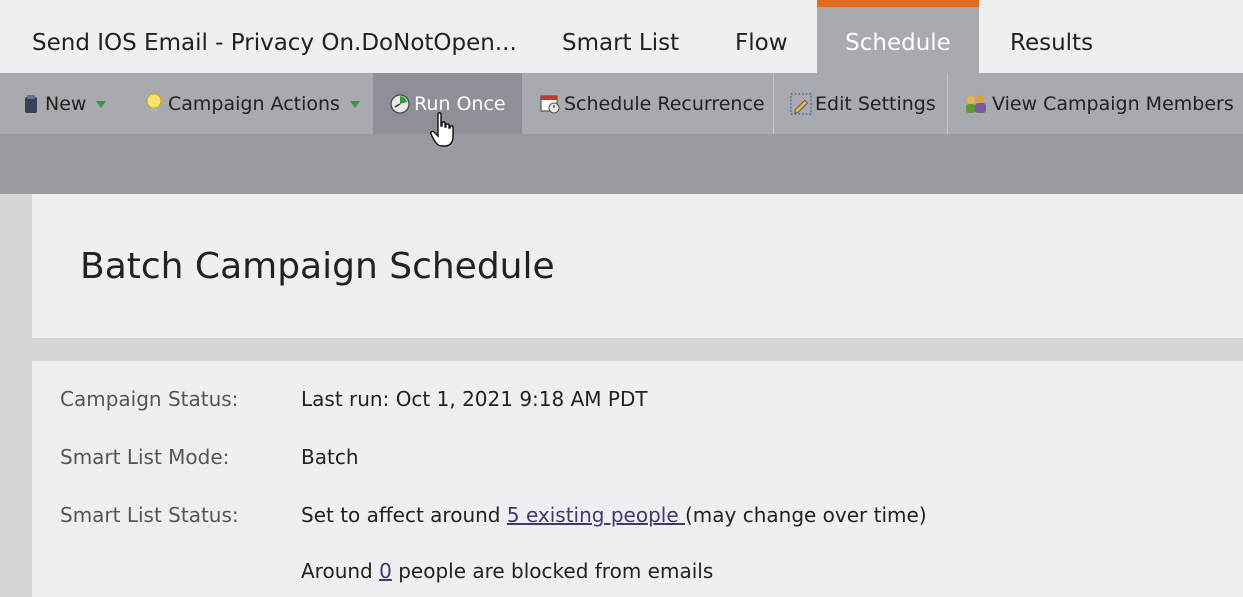  I want to click on panel-gap, so click(637, 349).